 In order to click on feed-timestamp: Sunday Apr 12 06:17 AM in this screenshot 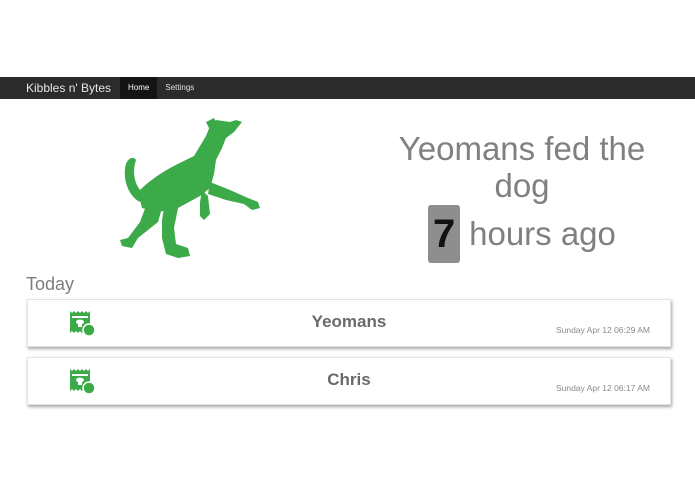, I will do `click(602, 388)`.